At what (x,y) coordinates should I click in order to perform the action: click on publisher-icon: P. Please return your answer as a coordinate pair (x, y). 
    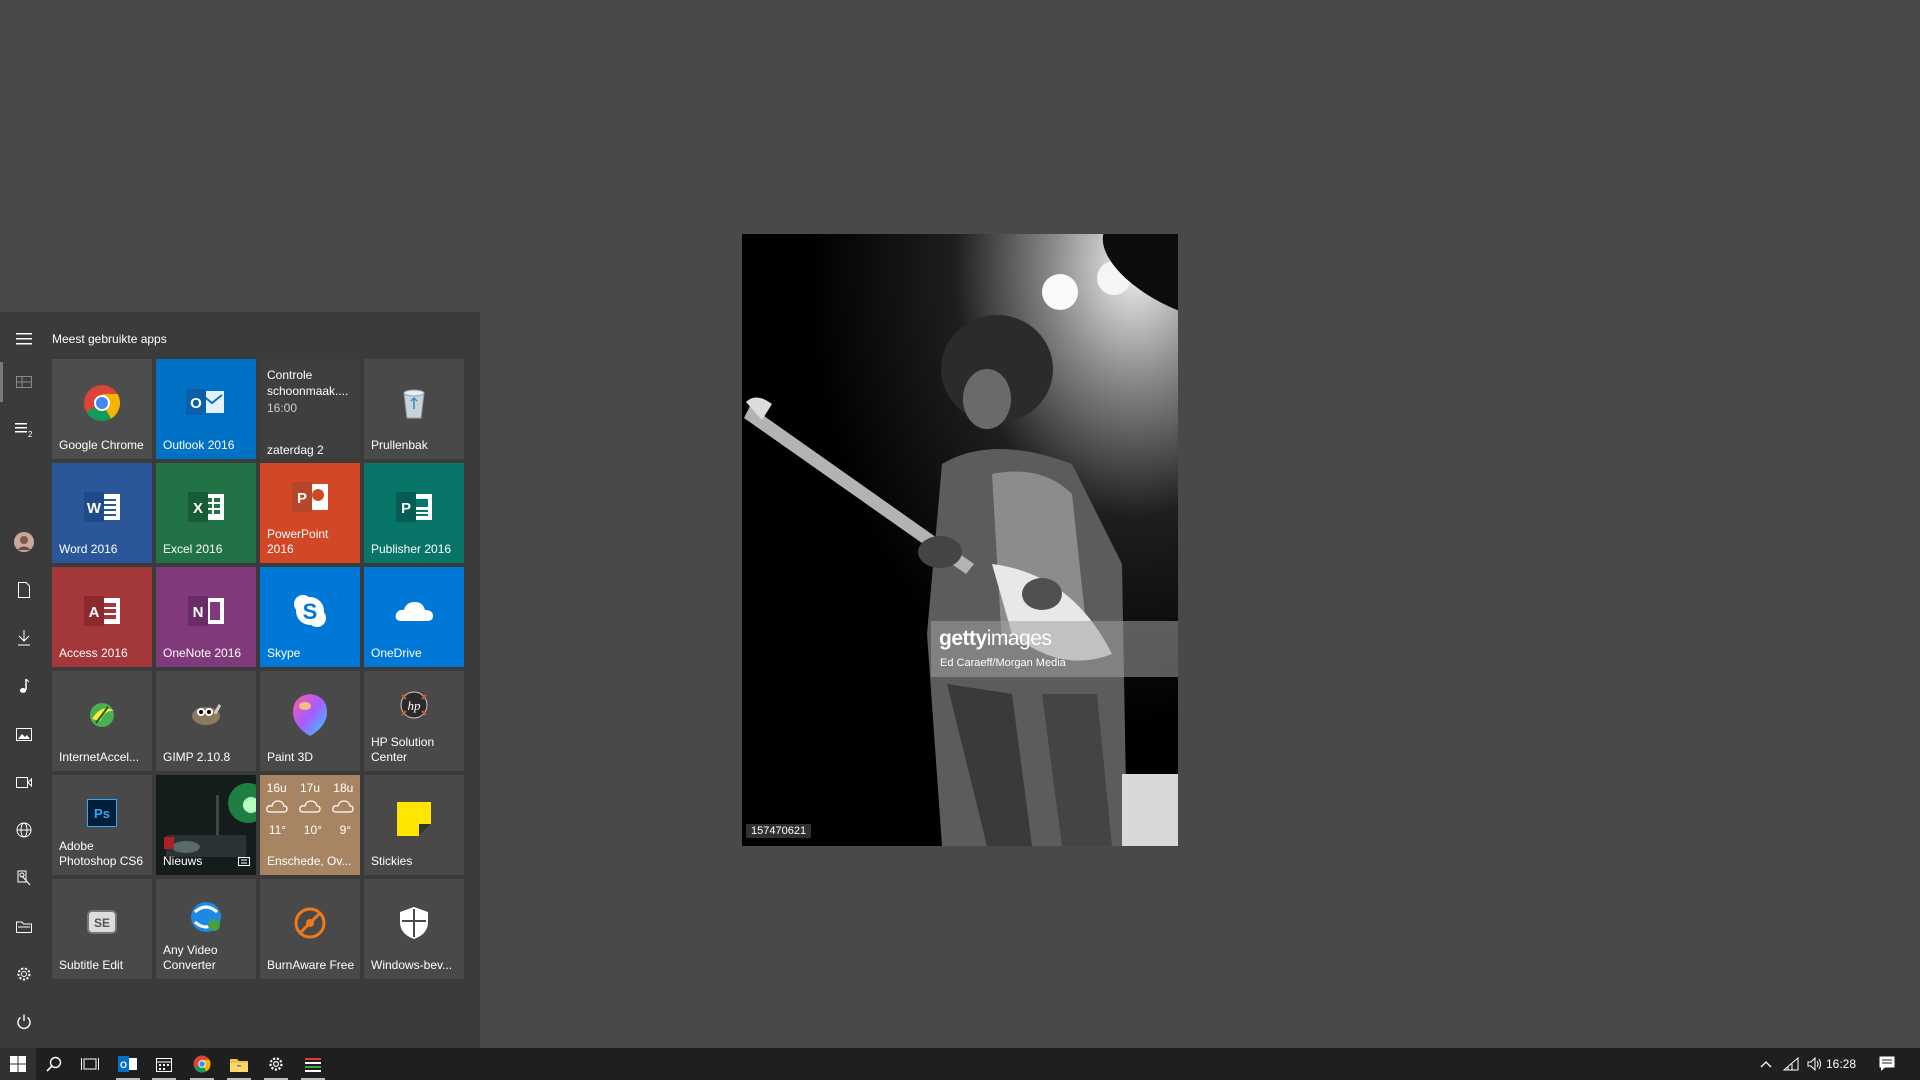
    Looking at the image, I should click on (414, 507).